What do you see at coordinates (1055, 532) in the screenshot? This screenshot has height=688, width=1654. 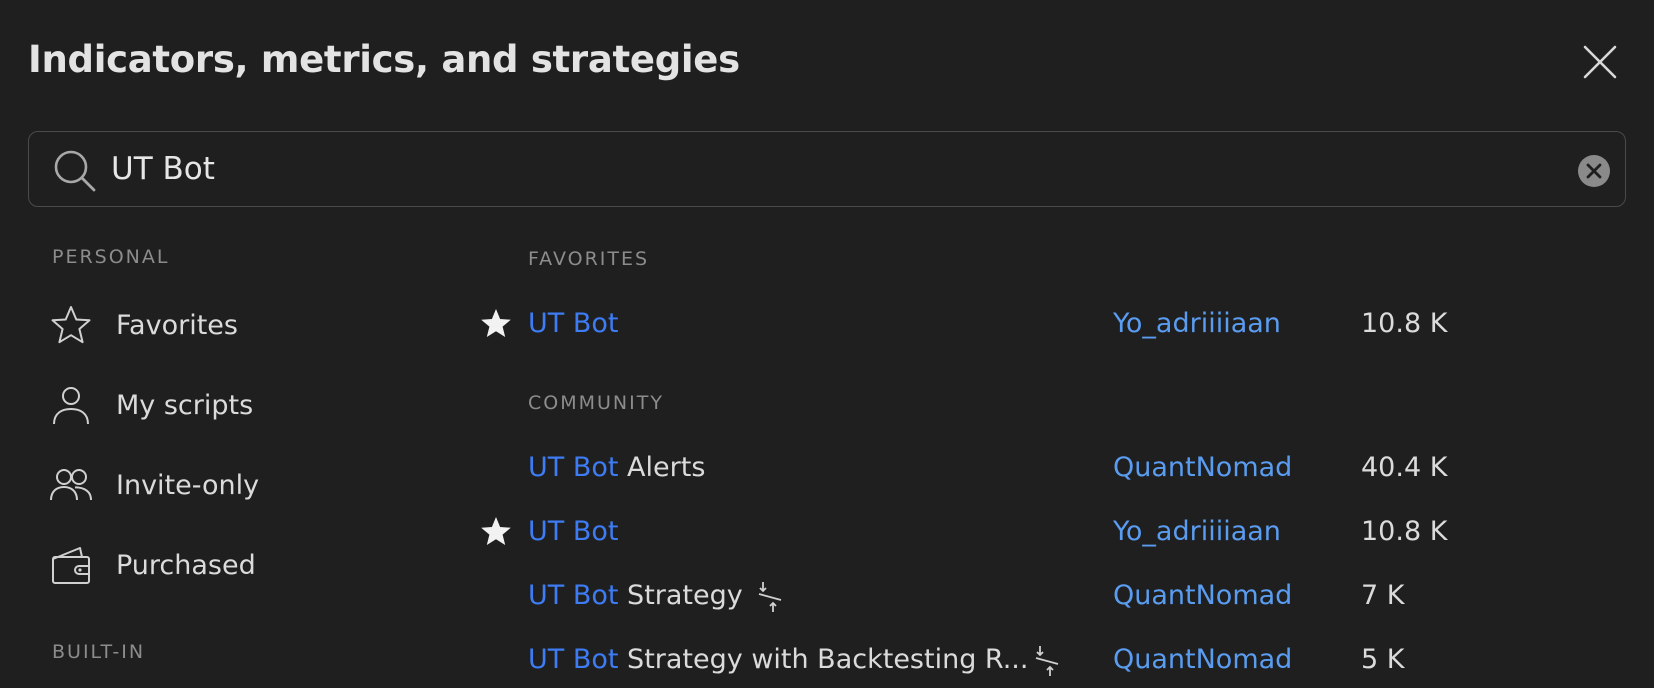 I see `community-row: UT Bot Yo_adriiiiaan 10.8 K` at bounding box center [1055, 532].